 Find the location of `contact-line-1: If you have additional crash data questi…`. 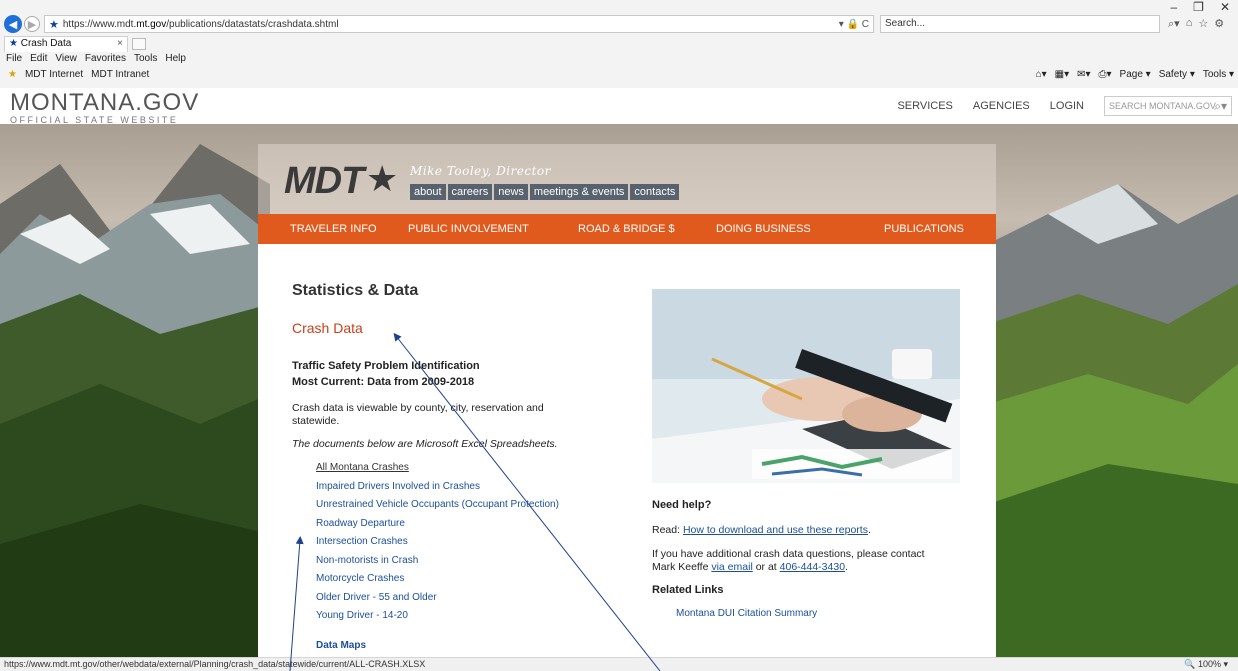

contact-line-1: If you have additional crash data questi… is located at coordinates (788, 554).